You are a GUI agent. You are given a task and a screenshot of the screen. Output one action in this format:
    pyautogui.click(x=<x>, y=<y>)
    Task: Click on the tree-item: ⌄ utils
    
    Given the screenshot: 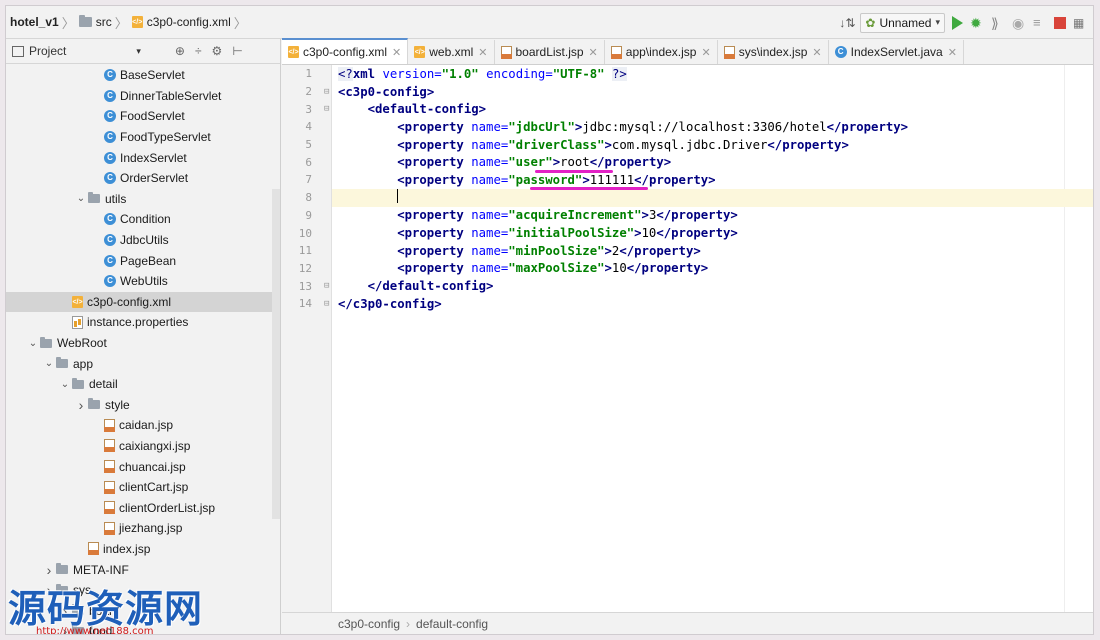 What is the action you would take?
    pyautogui.click(x=143, y=199)
    